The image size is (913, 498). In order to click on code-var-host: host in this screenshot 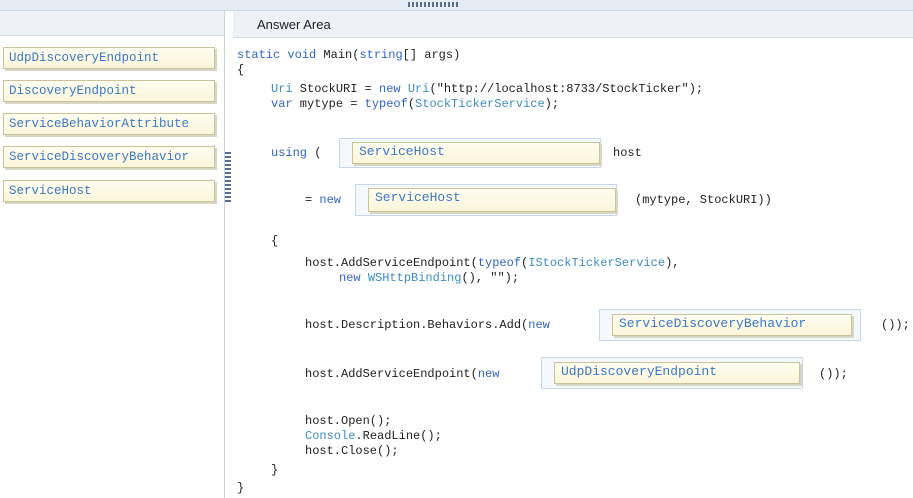, I will do `click(627, 153)`.